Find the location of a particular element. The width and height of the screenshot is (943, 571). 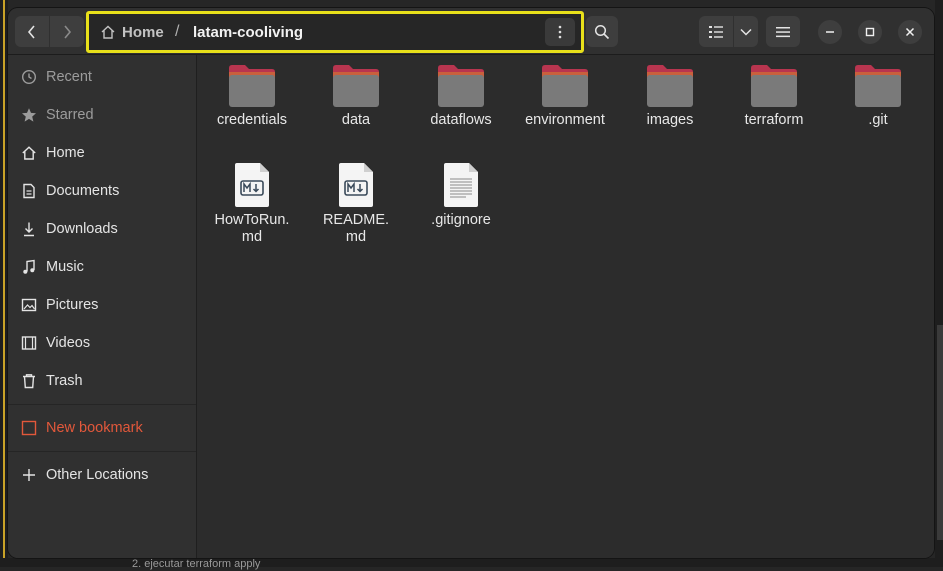

folder-item-images: images is located at coordinates (670, 96).